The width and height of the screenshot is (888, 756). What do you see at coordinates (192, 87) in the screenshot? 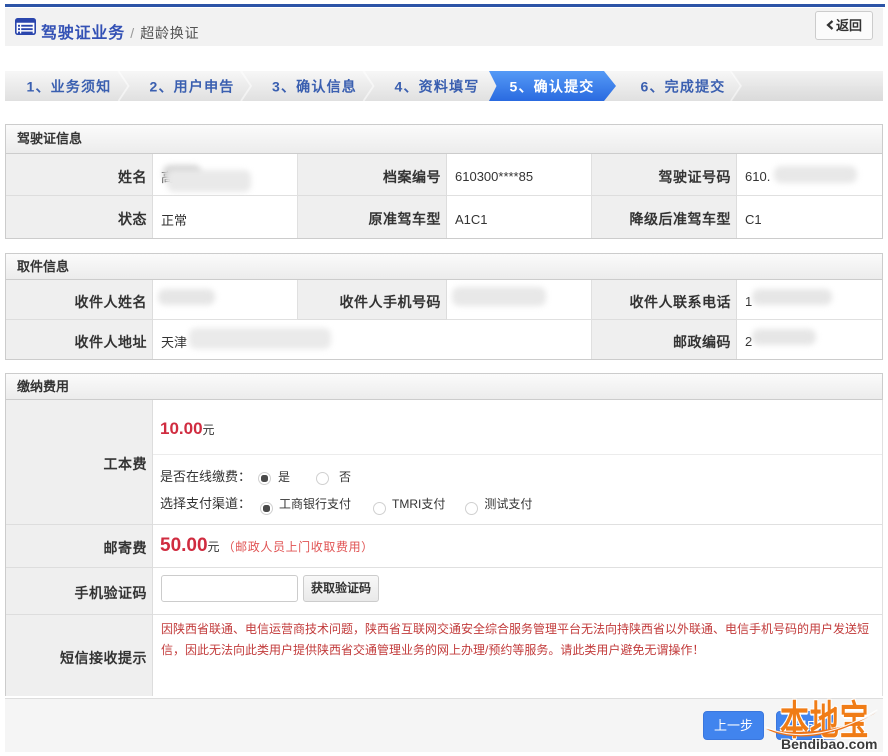
I see `svg-text: 2、用户申告` at bounding box center [192, 87].